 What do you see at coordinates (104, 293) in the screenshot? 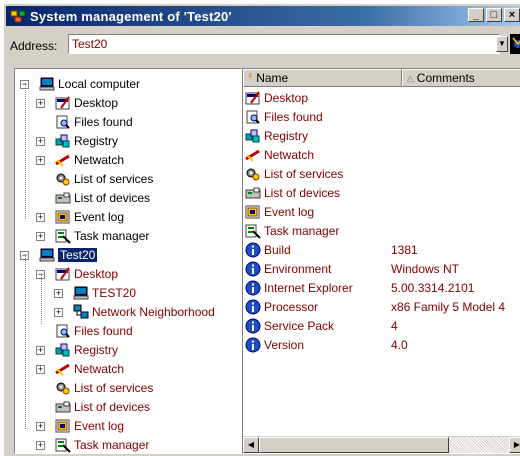
I see `tree-item: TEST20` at bounding box center [104, 293].